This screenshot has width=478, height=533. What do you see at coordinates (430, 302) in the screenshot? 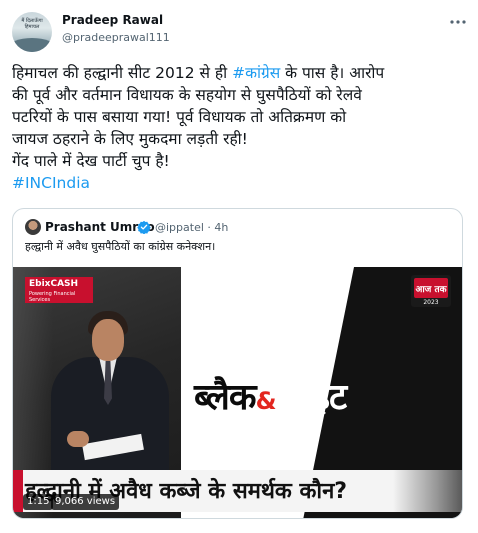
I see `channel-year: 2023` at bounding box center [430, 302].